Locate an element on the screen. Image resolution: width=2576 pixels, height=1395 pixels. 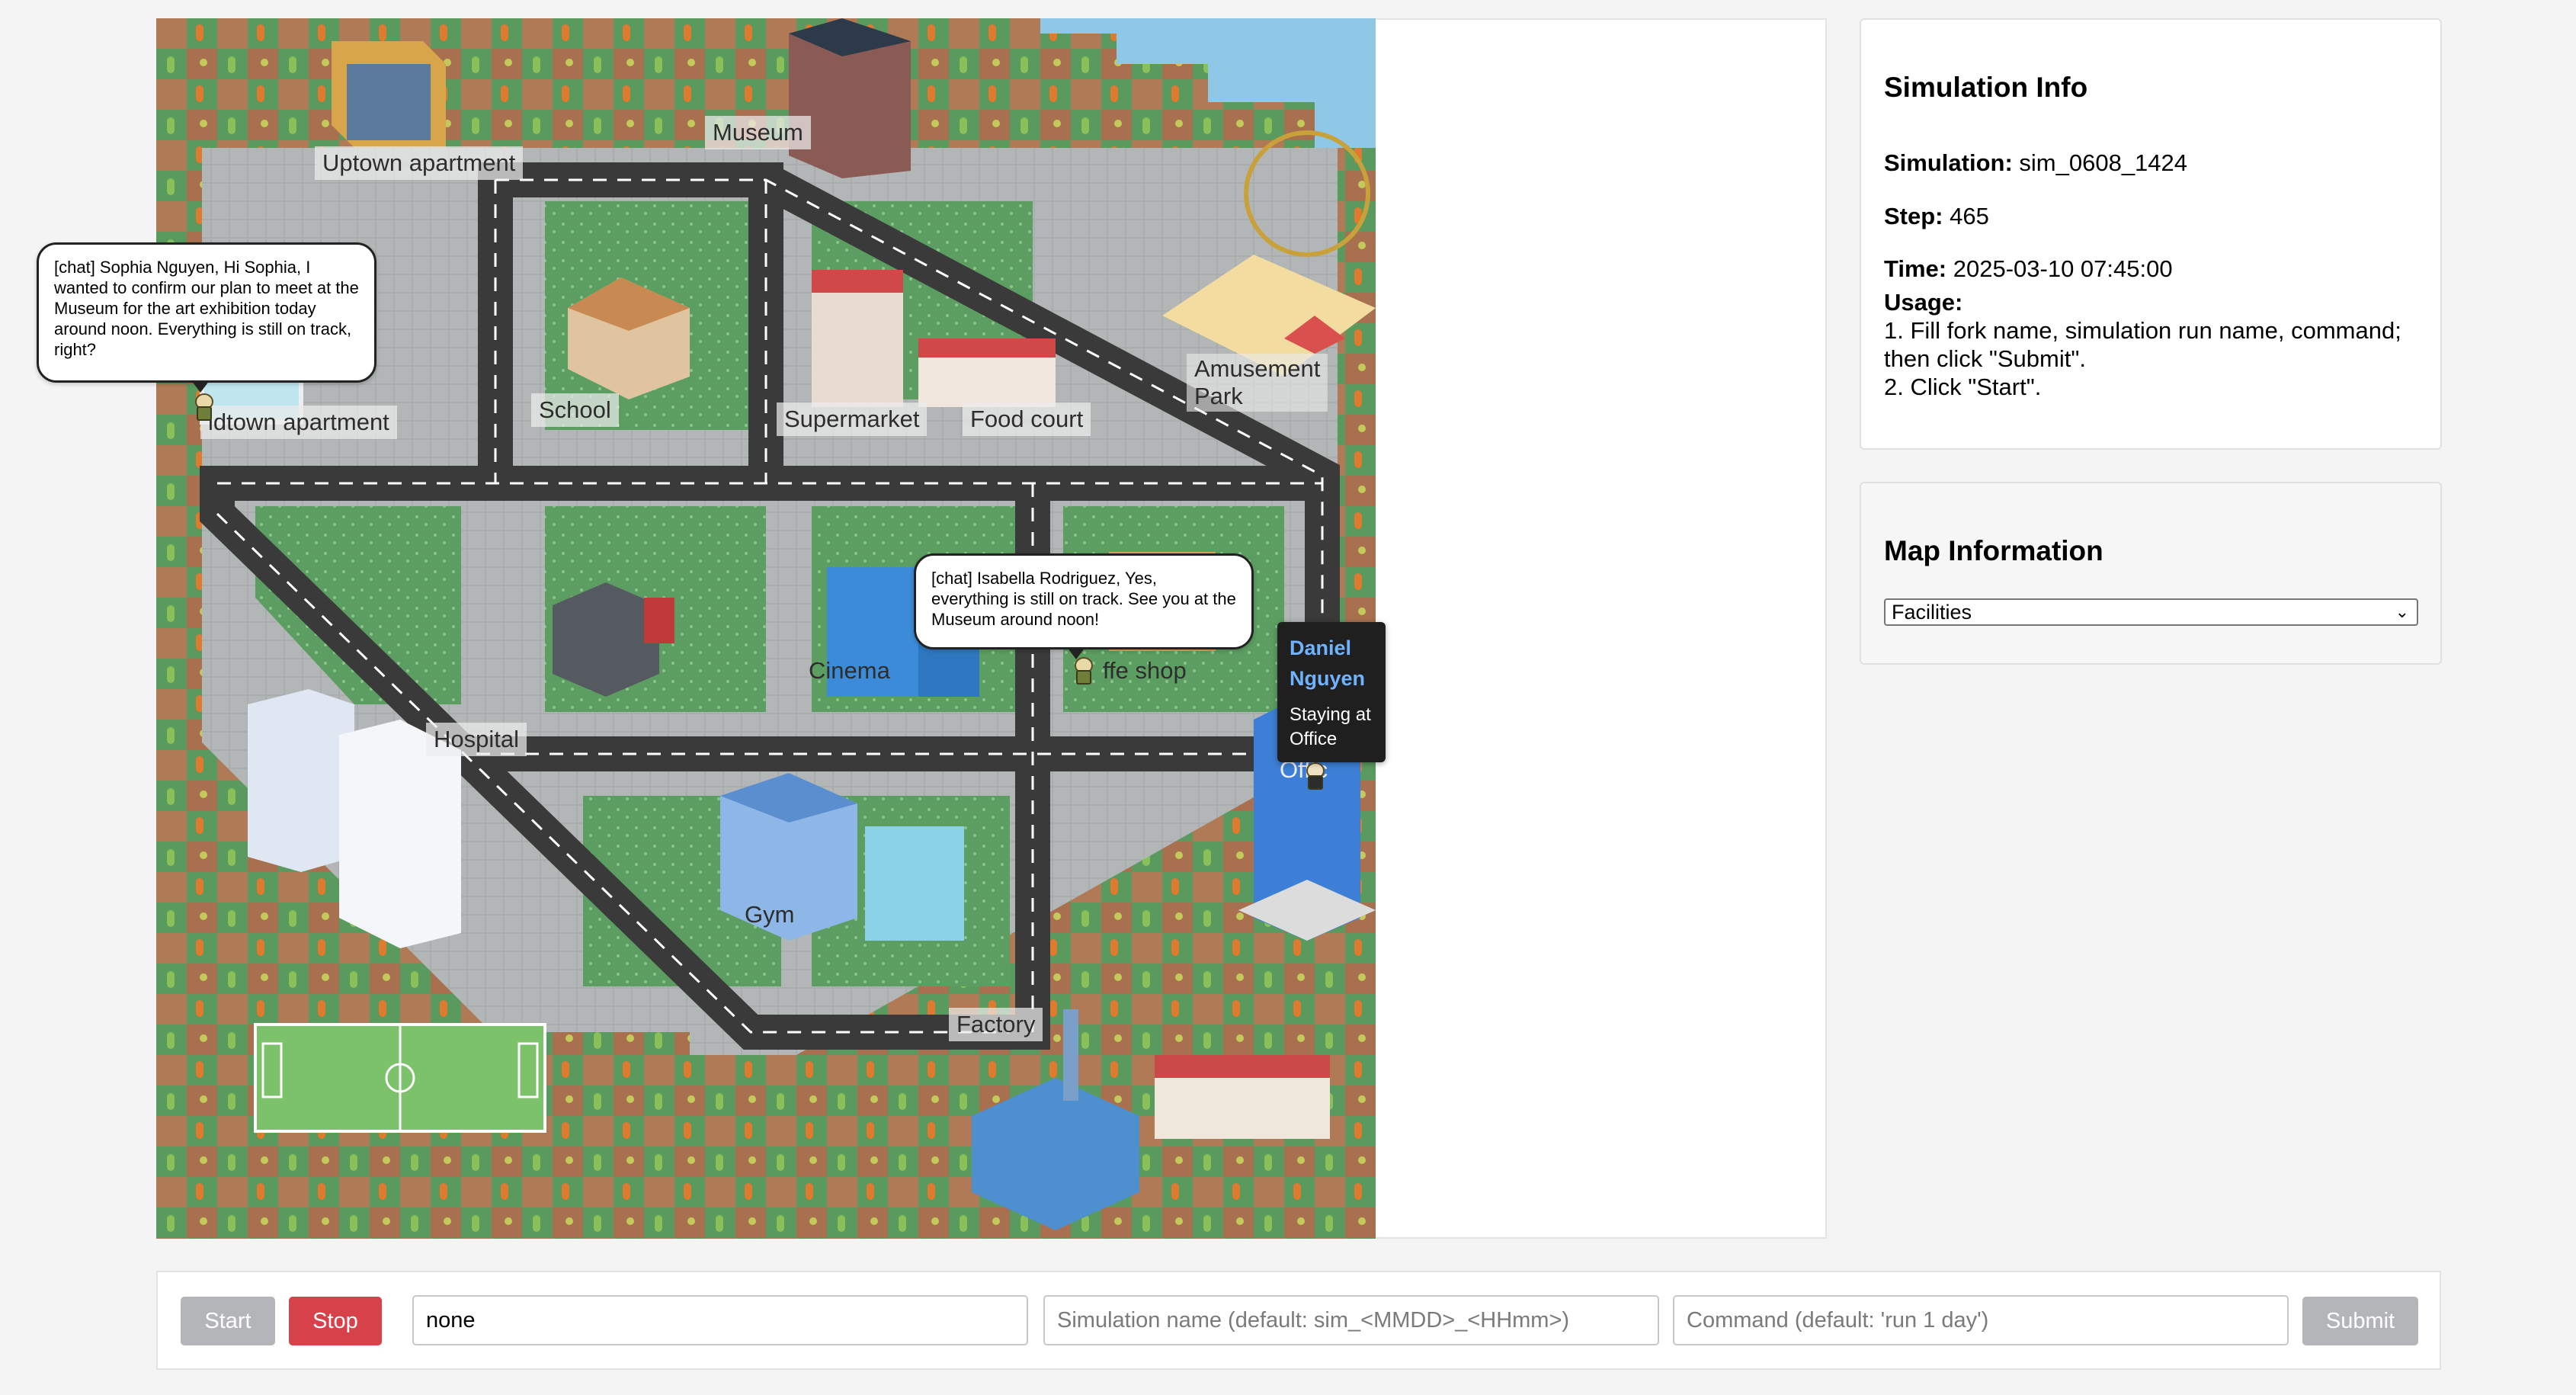
location-label-museum: Museum is located at coordinates (758, 132).